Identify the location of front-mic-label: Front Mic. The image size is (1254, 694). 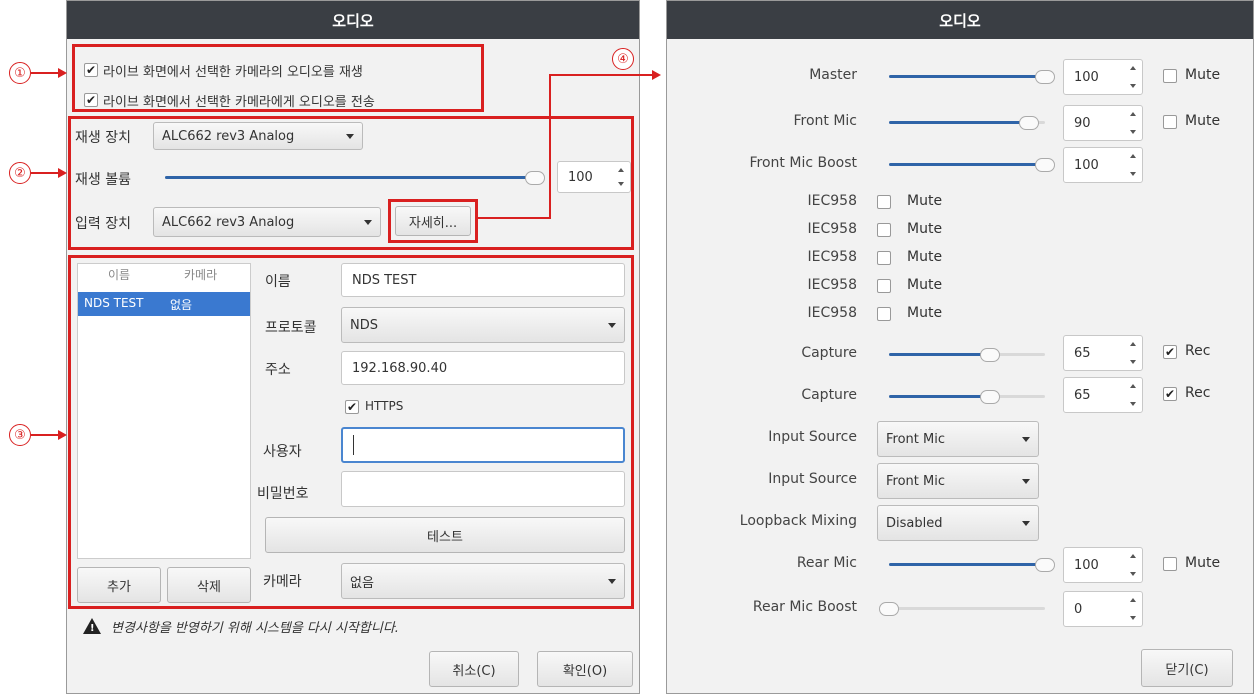
(825, 121).